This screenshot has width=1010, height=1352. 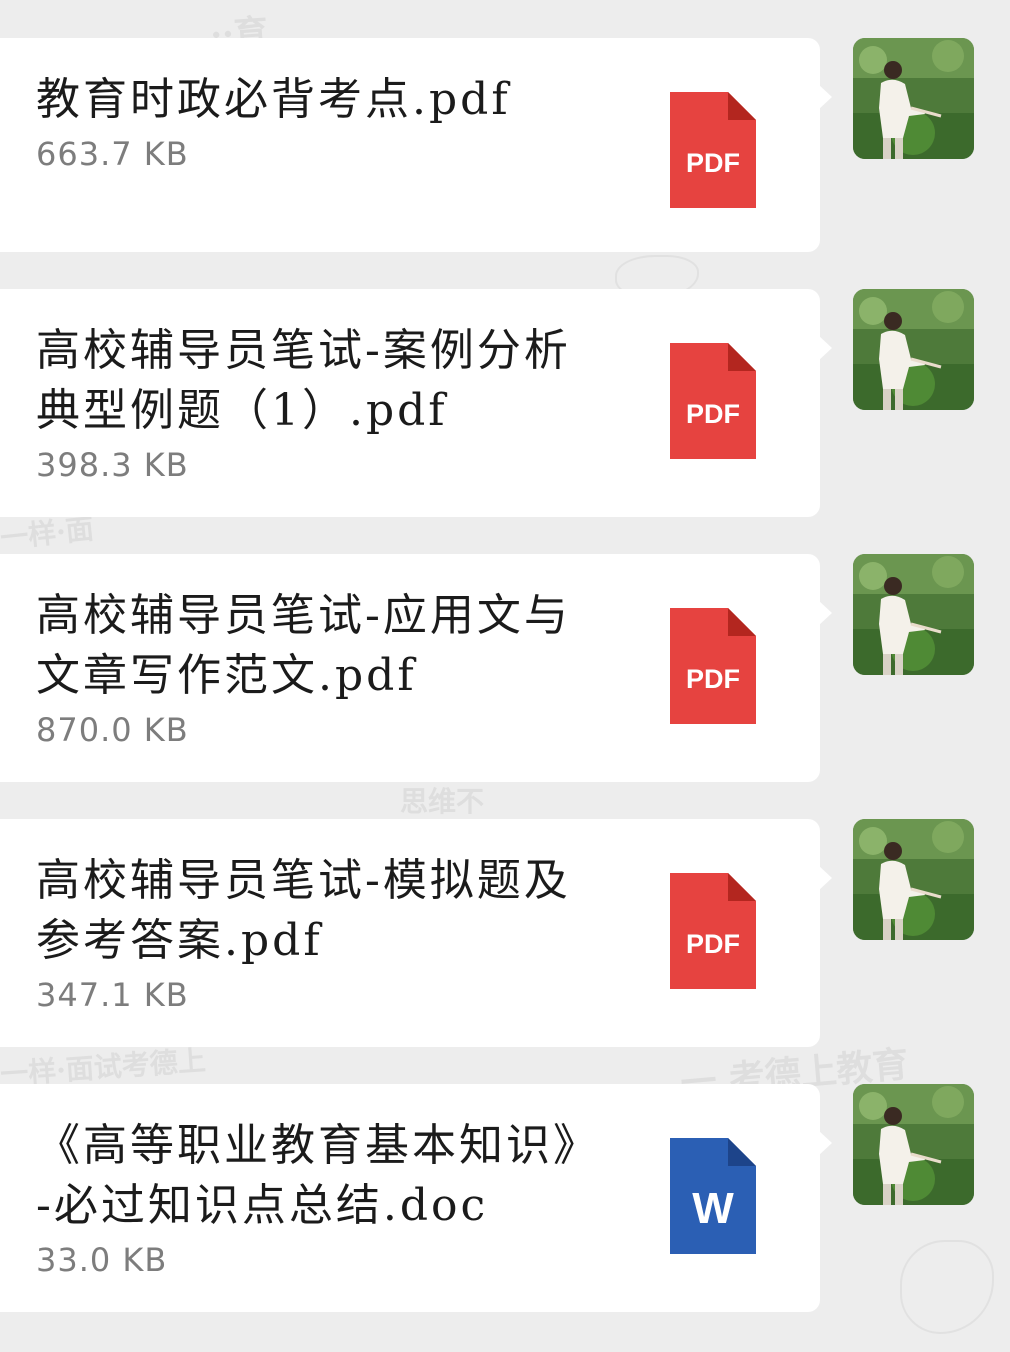 I want to click on file-size: 347.1 KB, so click(x=112, y=995).